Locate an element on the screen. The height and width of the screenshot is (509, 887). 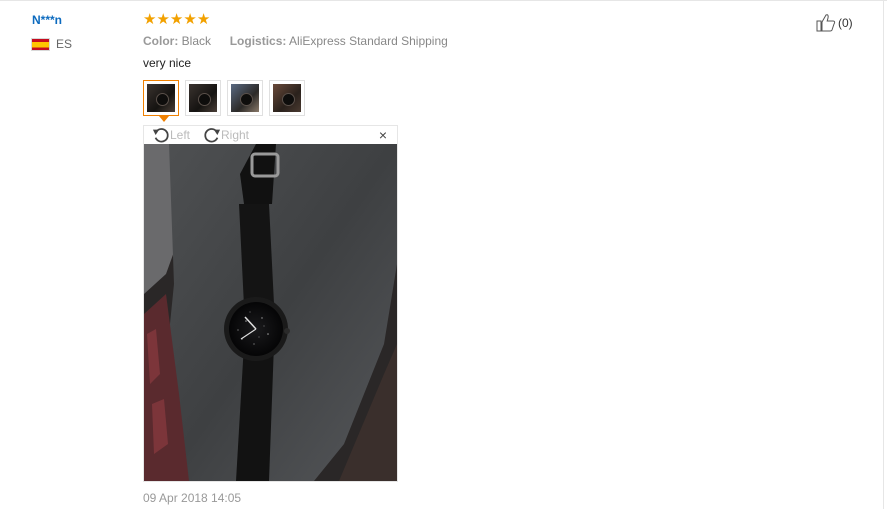
country-code: ES is located at coordinates (64, 44).